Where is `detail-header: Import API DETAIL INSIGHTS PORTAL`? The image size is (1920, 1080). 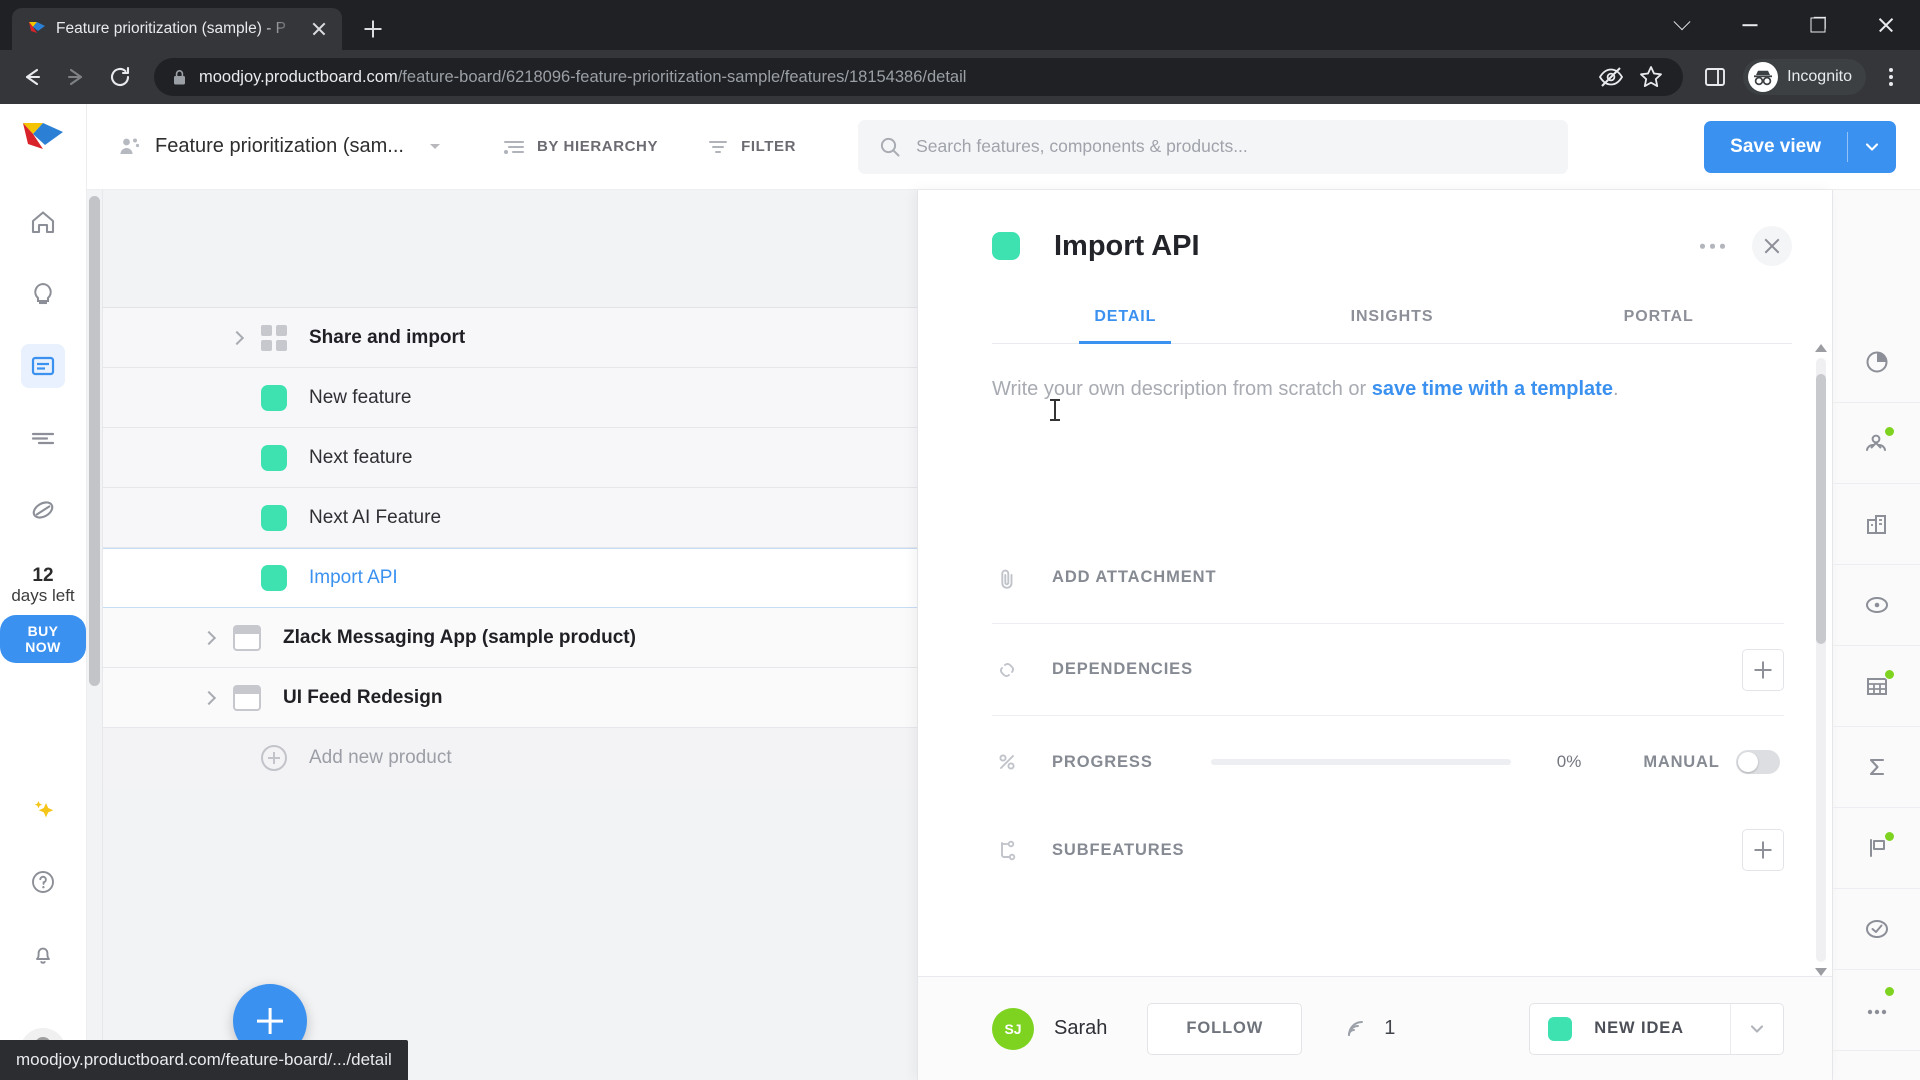
detail-header: Import API DETAIL INSIGHTS PORTAL is located at coordinates (1375, 267).